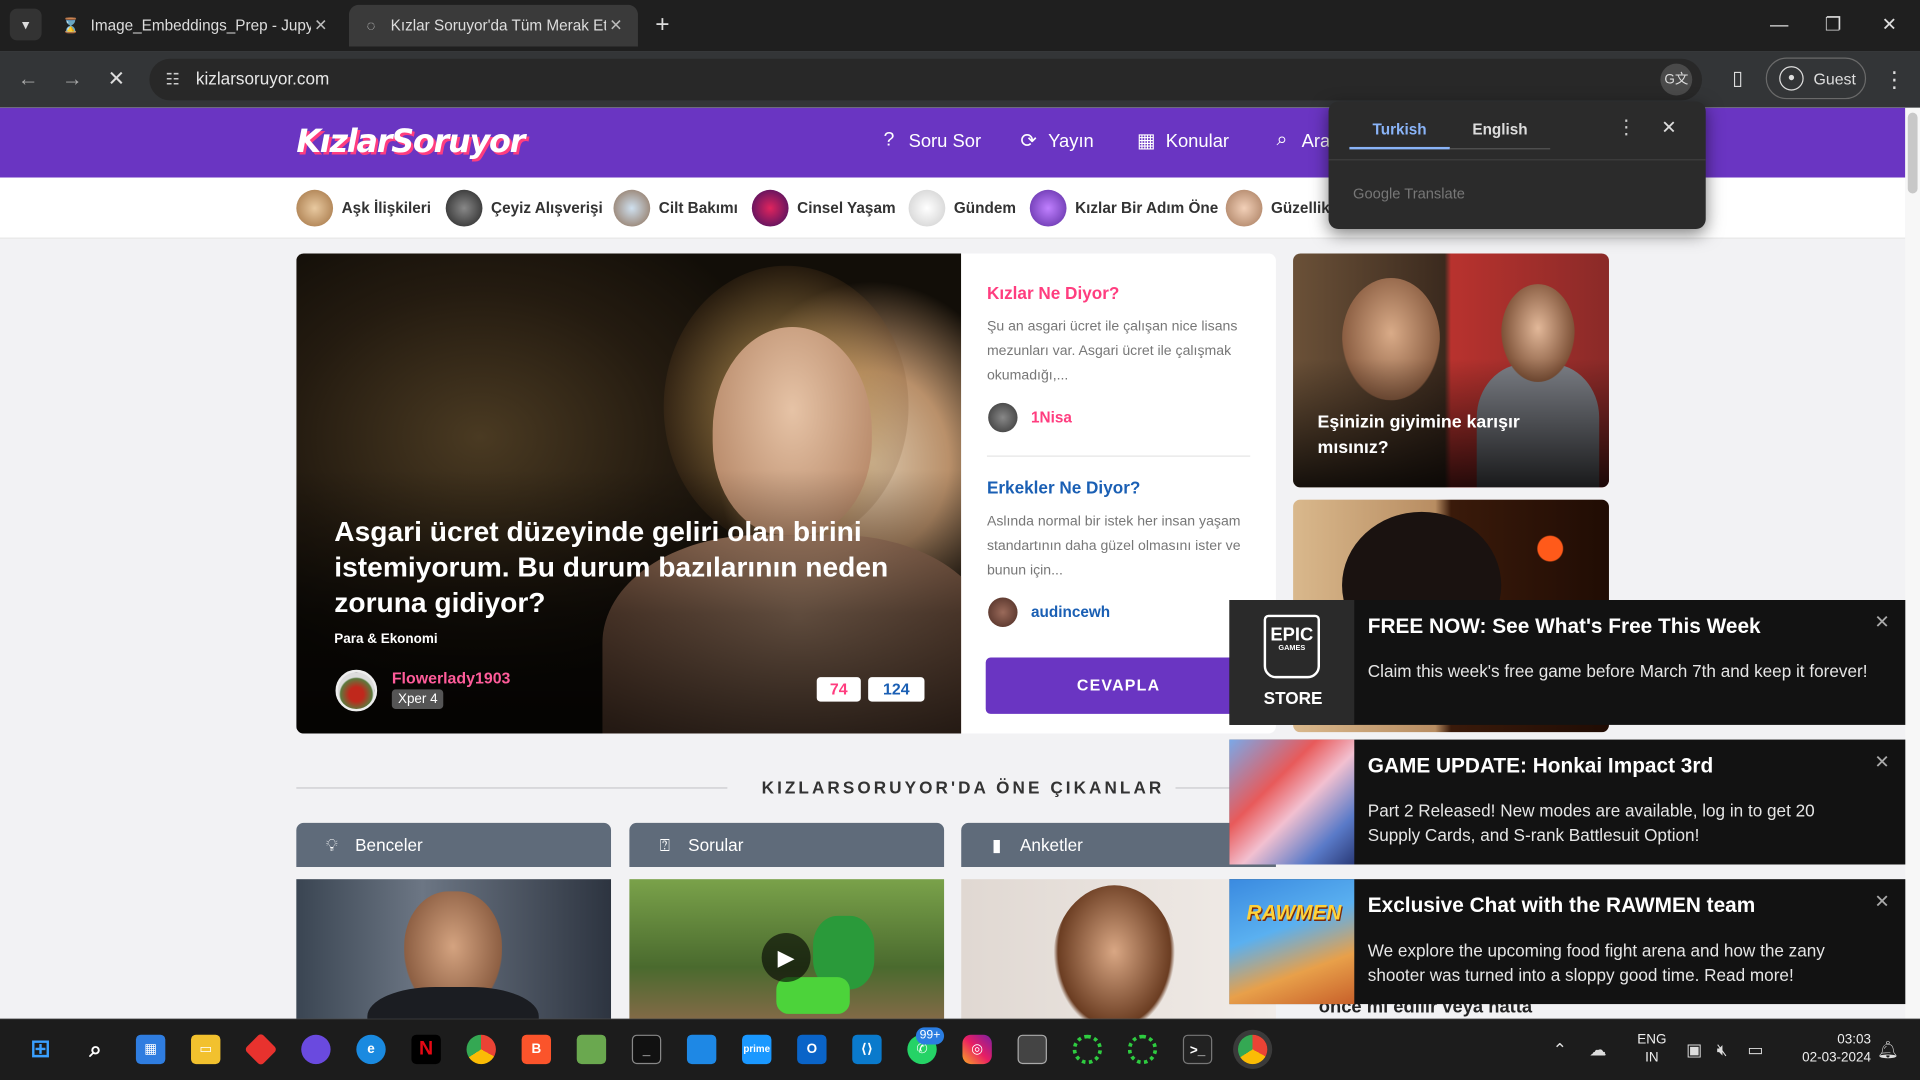 The width and height of the screenshot is (1920, 1080). Describe the element at coordinates (1737, 79) in the screenshot. I see `side-panel-icon: ▯` at that location.